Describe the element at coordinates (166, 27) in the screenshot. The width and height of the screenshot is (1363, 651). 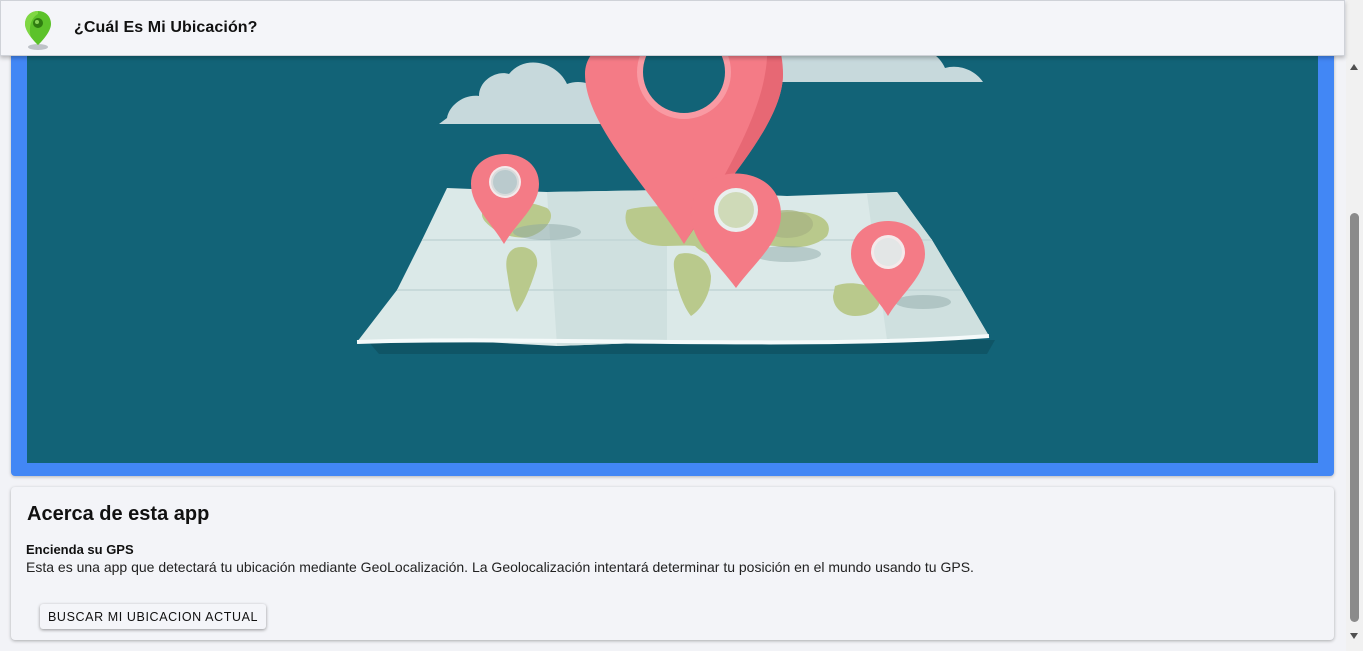
I see `app-title: ¿Cuál Es Mi Ubicación?` at that location.